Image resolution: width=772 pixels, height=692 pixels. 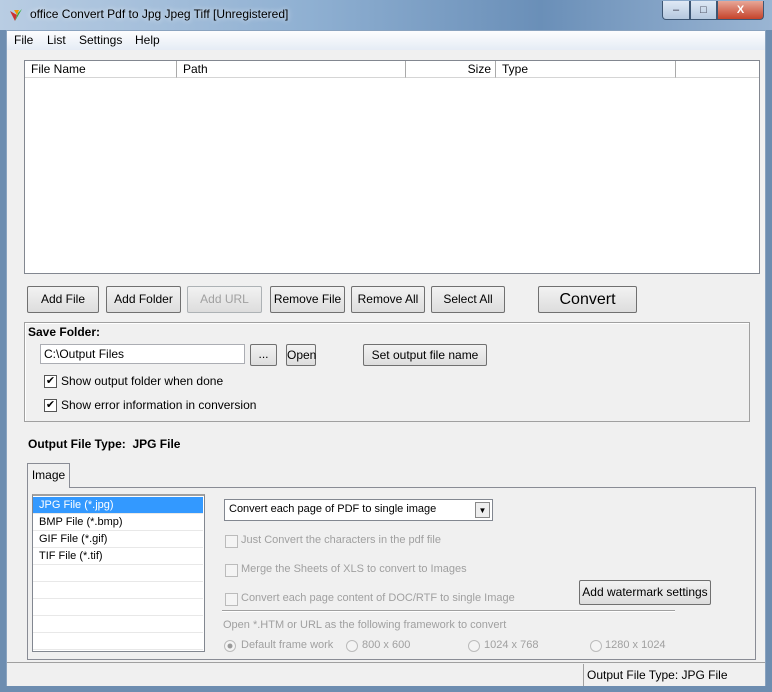 I want to click on format-item-jpg: JPG File (*.jpg), so click(x=118, y=505).